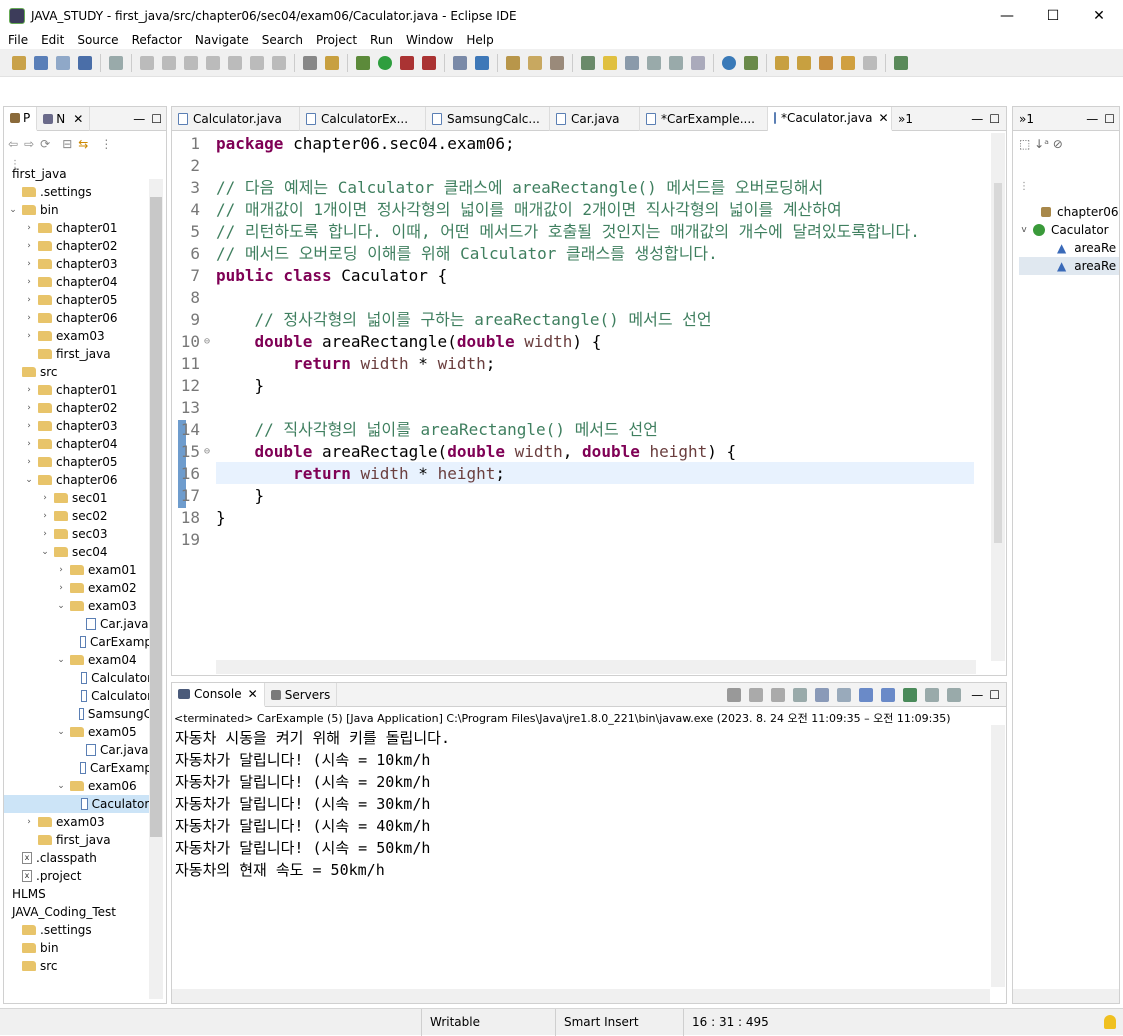  What do you see at coordinates (822, 694) in the screenshot?
I see `scroll-lock-icon` at bounding box center [822, 694].